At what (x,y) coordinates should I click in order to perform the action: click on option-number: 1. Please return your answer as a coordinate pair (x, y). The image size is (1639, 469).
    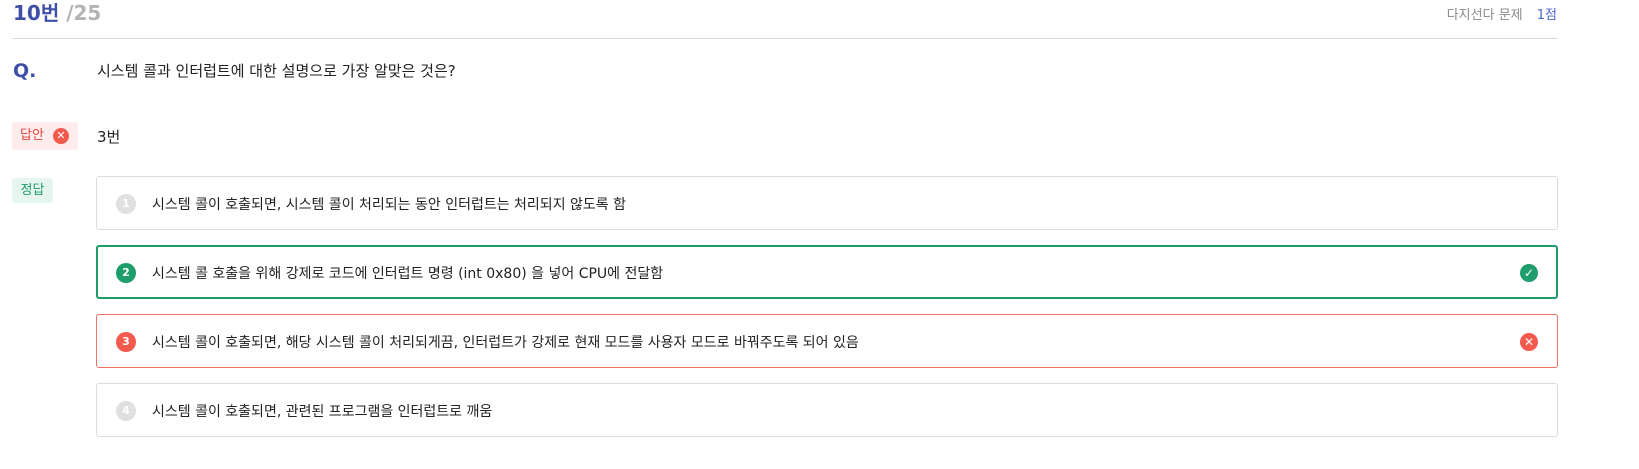
    Looking at the image, I should click on (126, 204).